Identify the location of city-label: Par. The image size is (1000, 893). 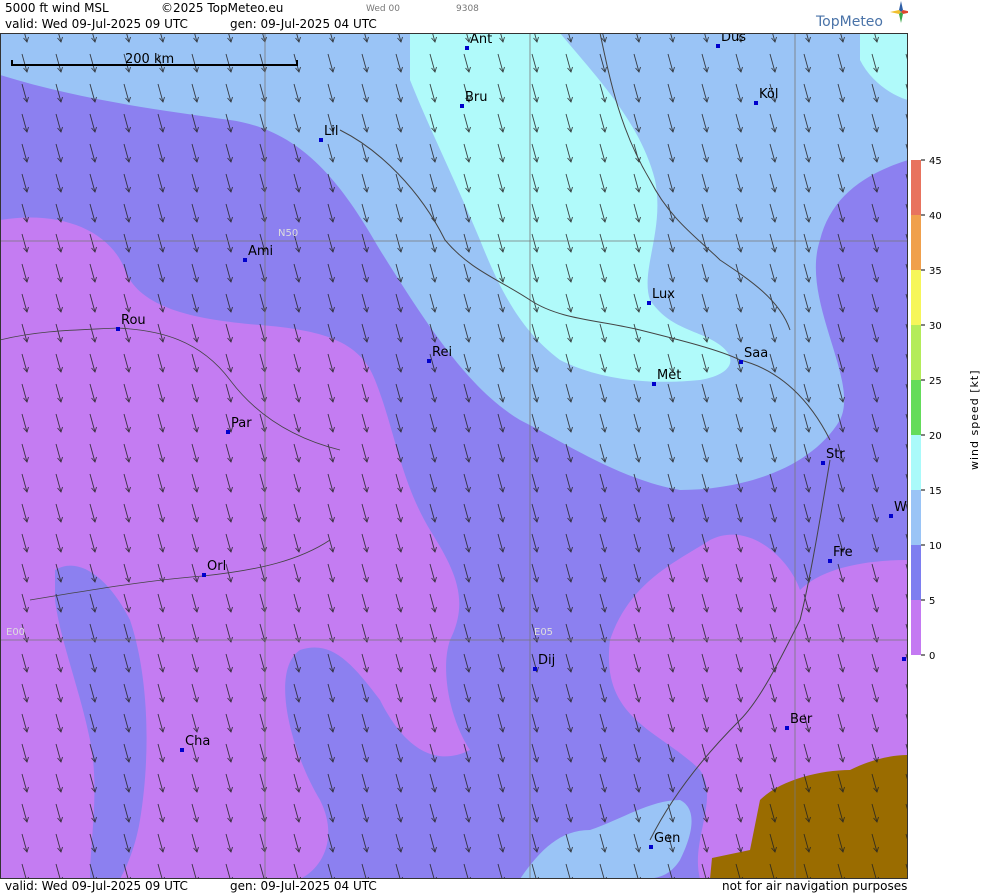
(241, 423).